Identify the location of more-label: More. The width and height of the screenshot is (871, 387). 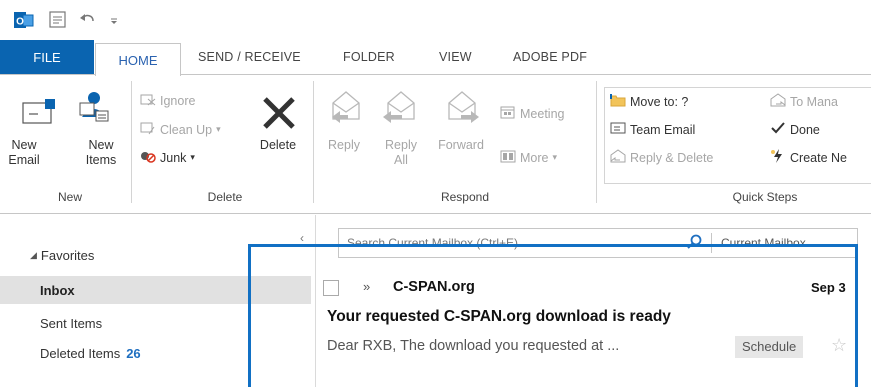
(534, 157).